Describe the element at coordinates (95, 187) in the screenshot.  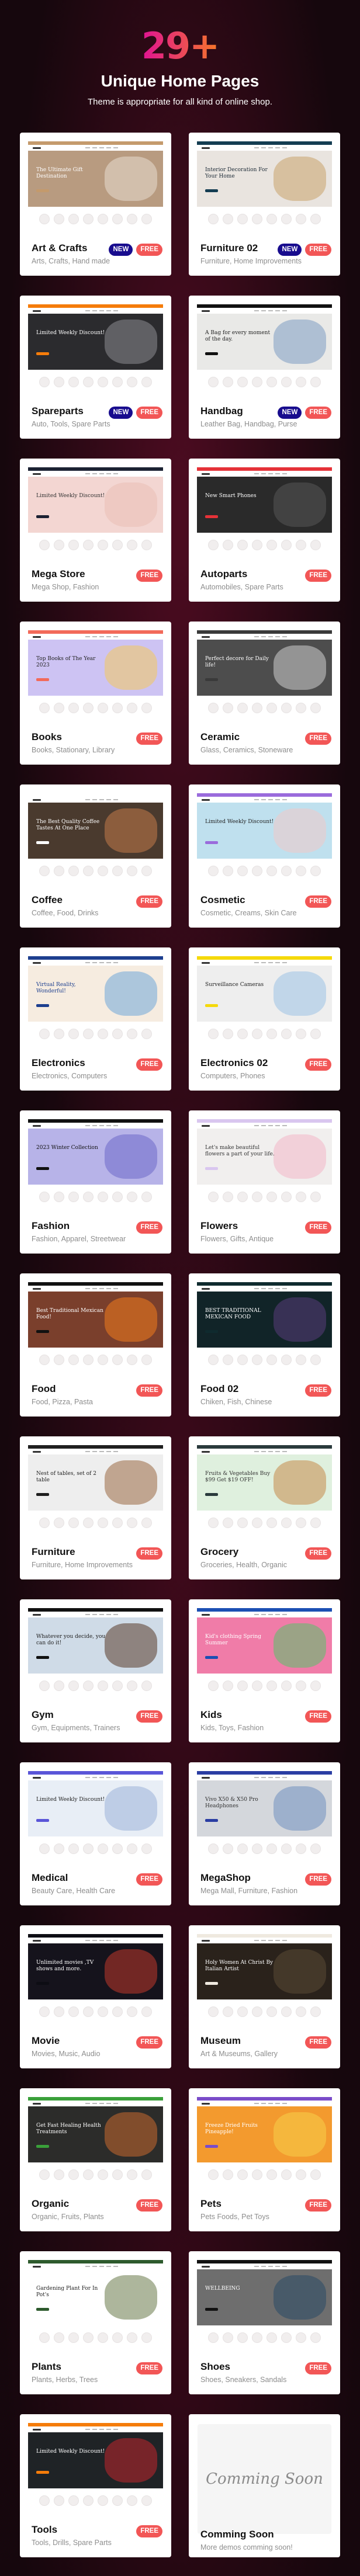
I see `demo-preview-thumbnail: The Ultimate Gift Destination` at that location.